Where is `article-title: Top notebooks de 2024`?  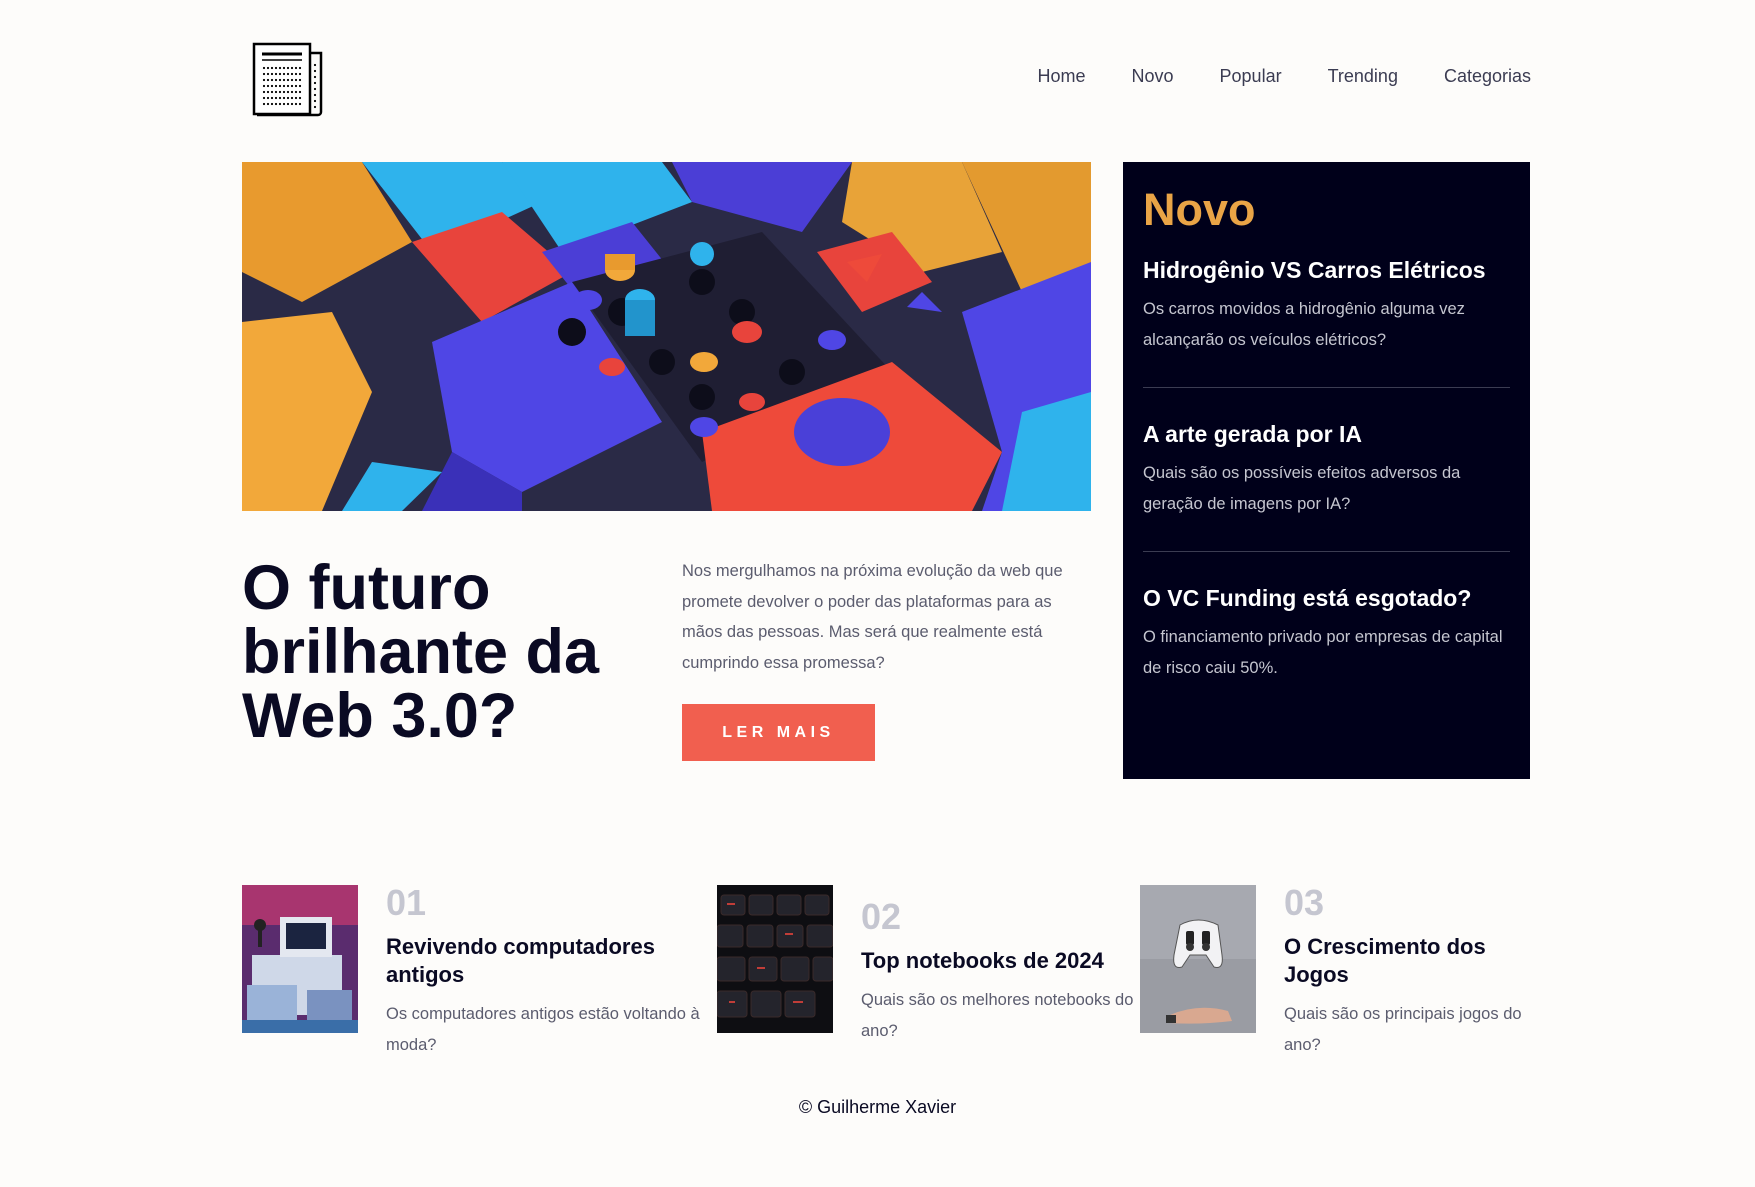
article-title: Top notebooks de 2024 is located at coordinates (999, 961).